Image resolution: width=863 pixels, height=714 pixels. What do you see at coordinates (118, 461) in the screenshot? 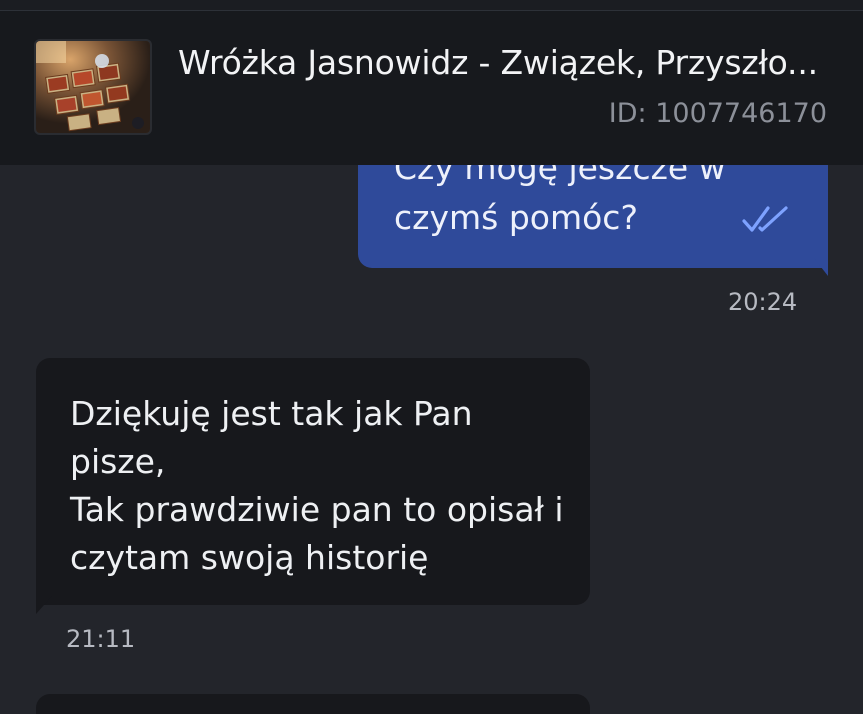
I see `message-line: pisze,` at bounding box center [118, 461].